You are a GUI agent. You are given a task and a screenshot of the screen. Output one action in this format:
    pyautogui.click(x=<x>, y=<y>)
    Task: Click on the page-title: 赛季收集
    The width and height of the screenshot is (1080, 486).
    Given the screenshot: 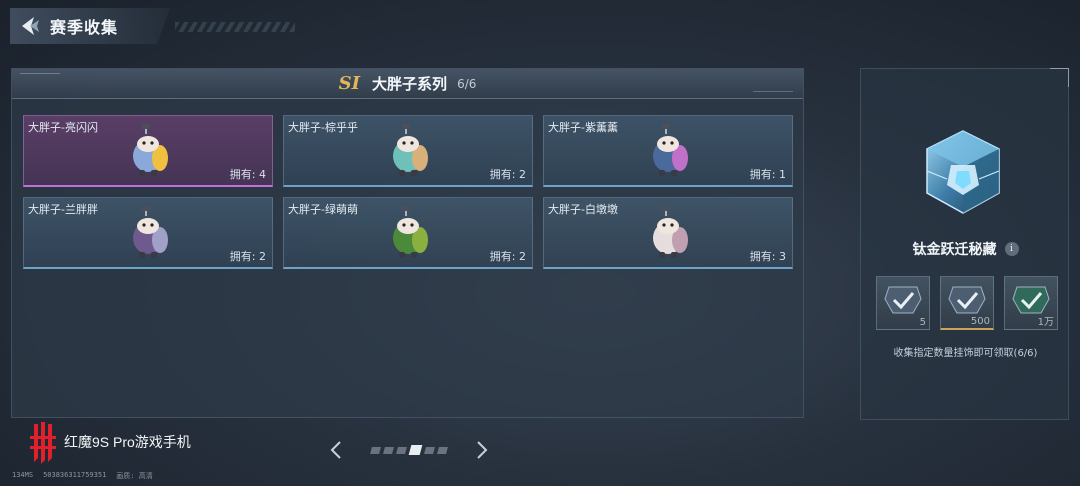 What is the action you would take?
    pyautogui.click(x=84, y=27)
    